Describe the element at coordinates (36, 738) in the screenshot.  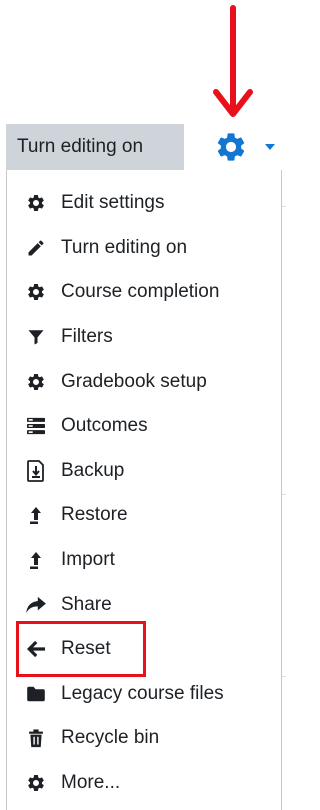
I see `trash-icon` at that location.